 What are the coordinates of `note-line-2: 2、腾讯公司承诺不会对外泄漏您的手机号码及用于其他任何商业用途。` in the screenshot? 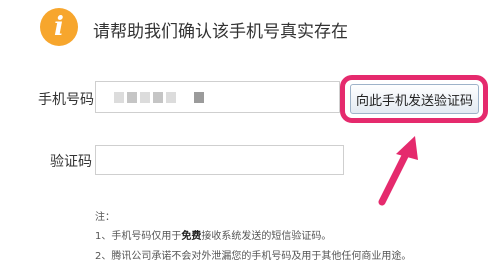 It's located at (253, 256).